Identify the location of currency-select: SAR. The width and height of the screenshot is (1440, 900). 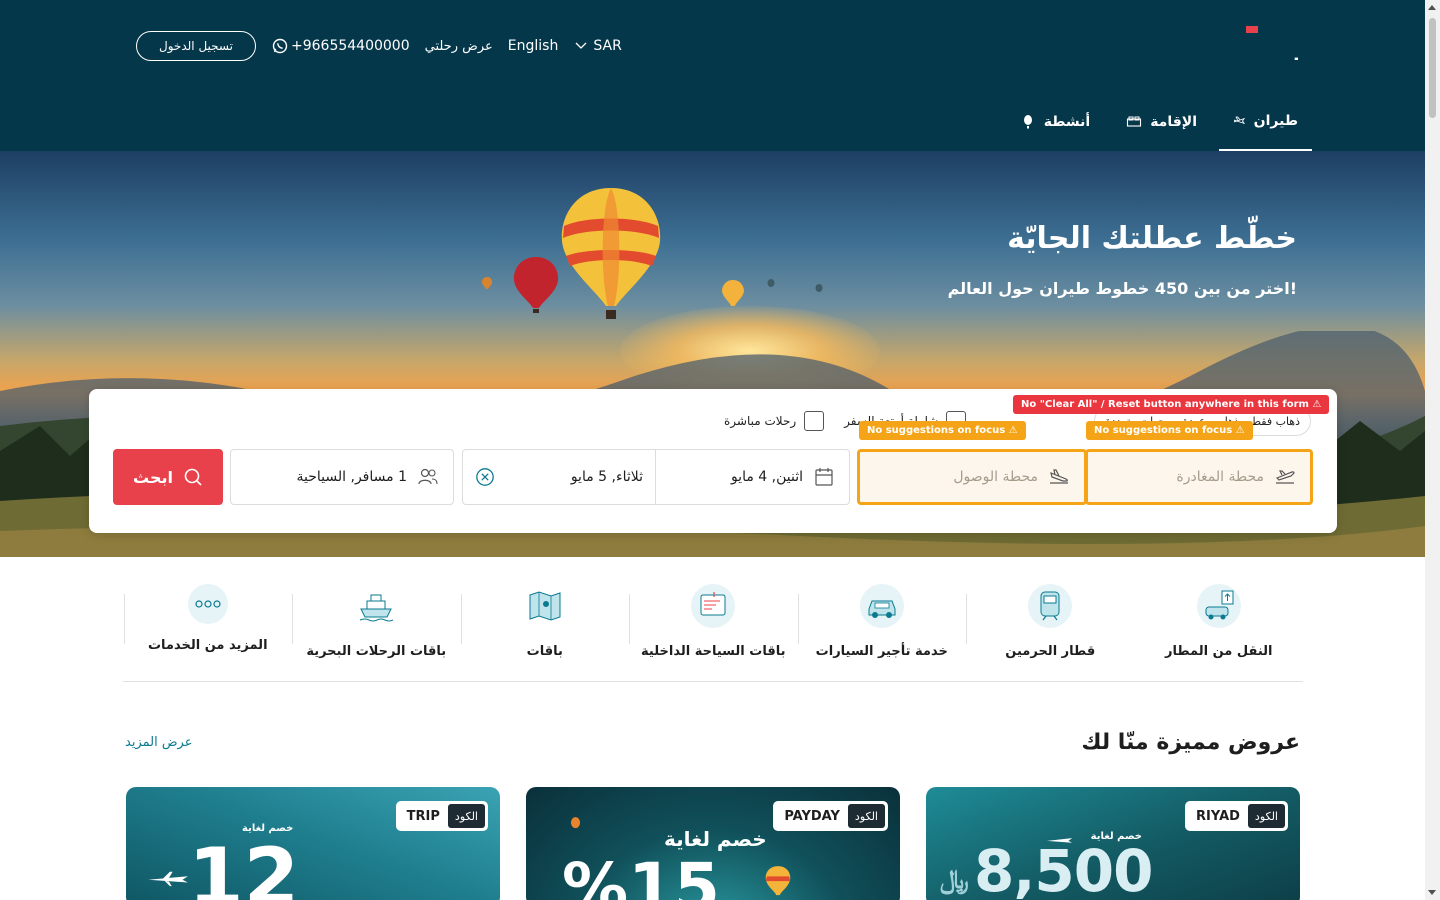
(598, 46).